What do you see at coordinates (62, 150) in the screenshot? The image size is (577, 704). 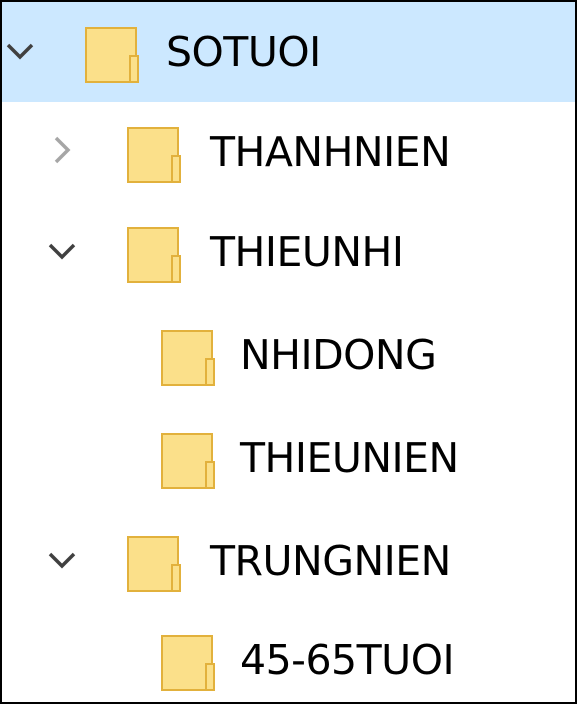 I see `chevron-right-icon` at bounding box center [62, 150].